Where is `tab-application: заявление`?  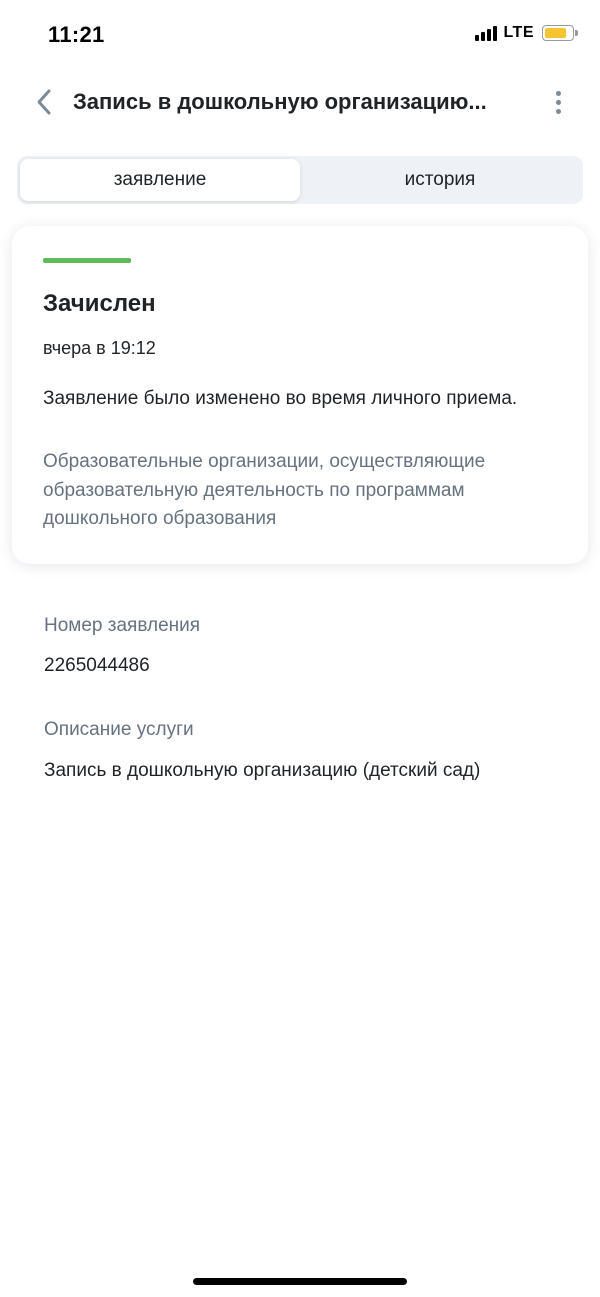
tab-application: заявление is located at coordinates (160, 180).